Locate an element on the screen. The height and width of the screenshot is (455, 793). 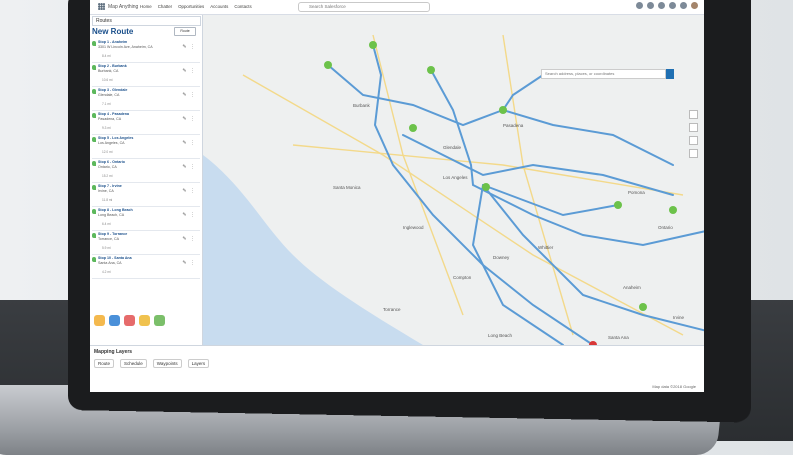
lightbulb-icon is located at coordinates (144, 320).